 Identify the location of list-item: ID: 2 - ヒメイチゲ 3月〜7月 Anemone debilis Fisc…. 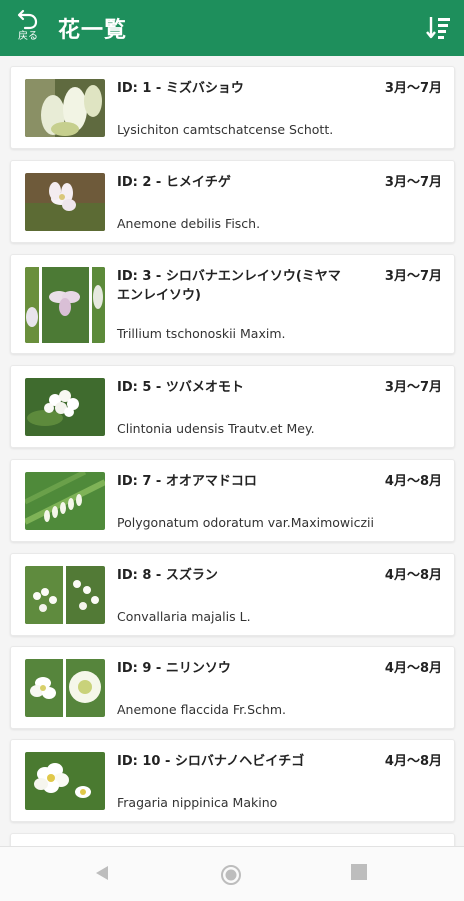
(232, 201).